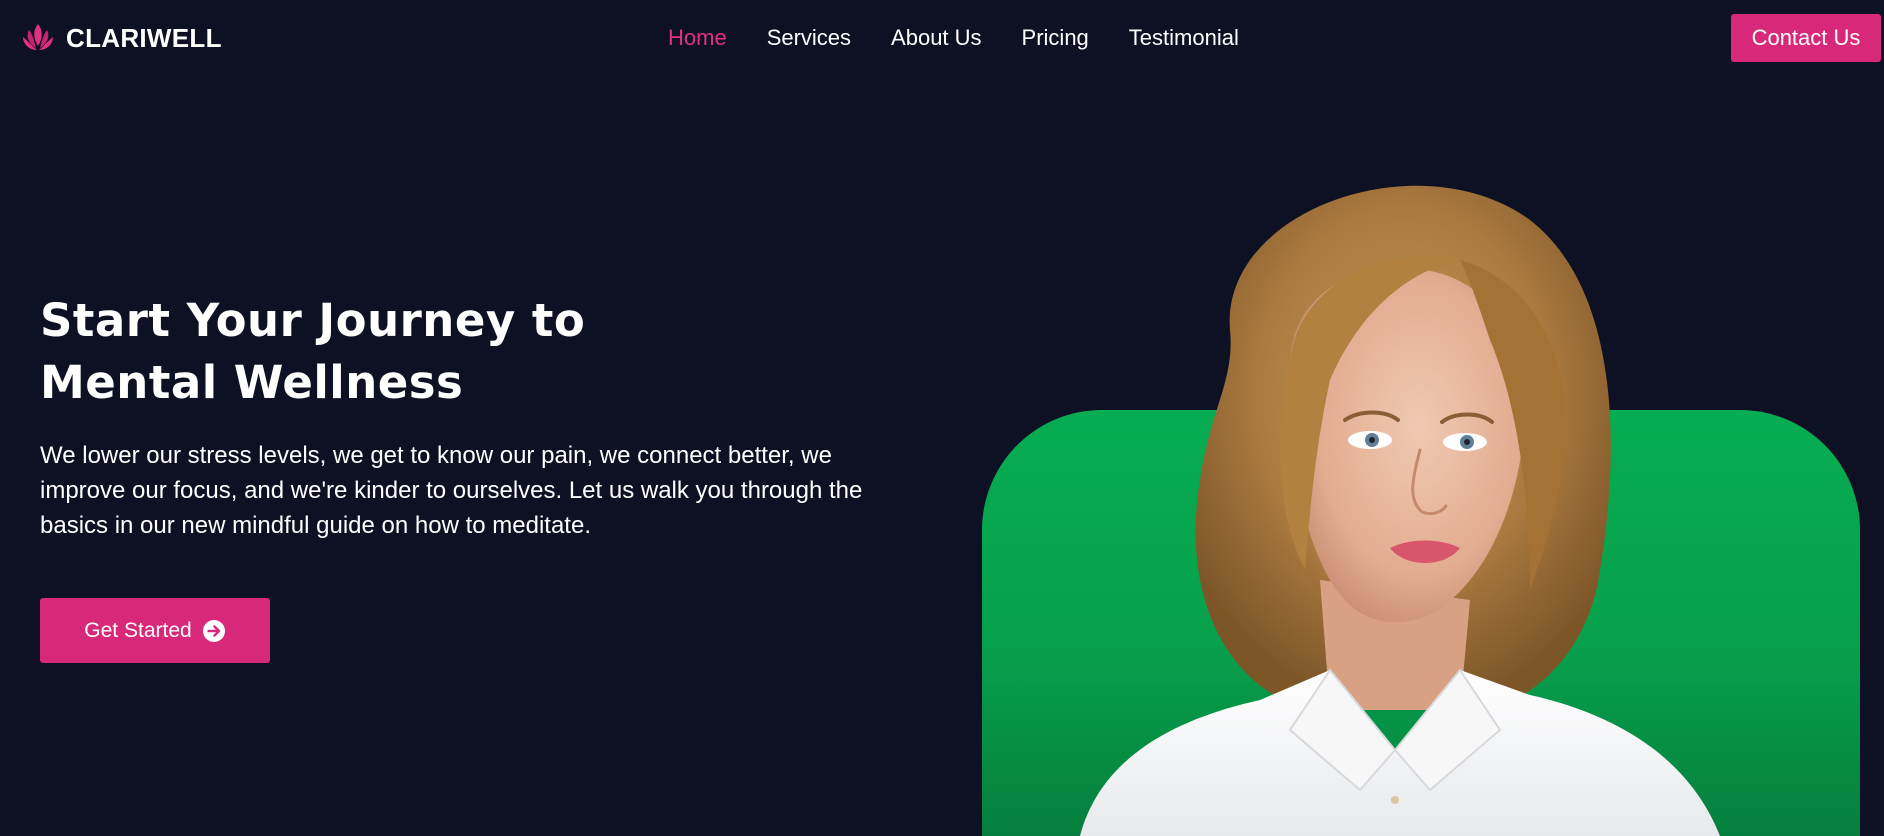 This screenshot has height=836, width=1884. What do you see at coordinates (1184, 38) in the screenshot?
I see `nav-item-testimonial: Testimonial` at bounding box center [1184, 38].